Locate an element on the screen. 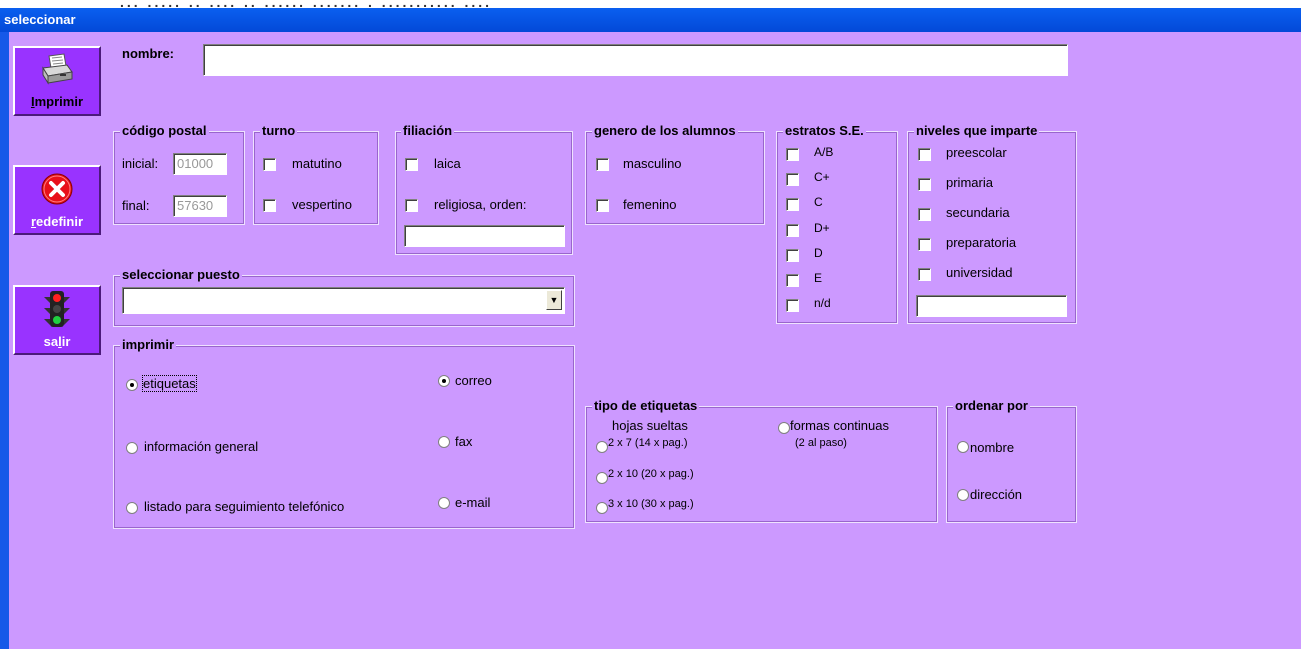  turno-matutino-checkbox is located at coordinates (269, 164).